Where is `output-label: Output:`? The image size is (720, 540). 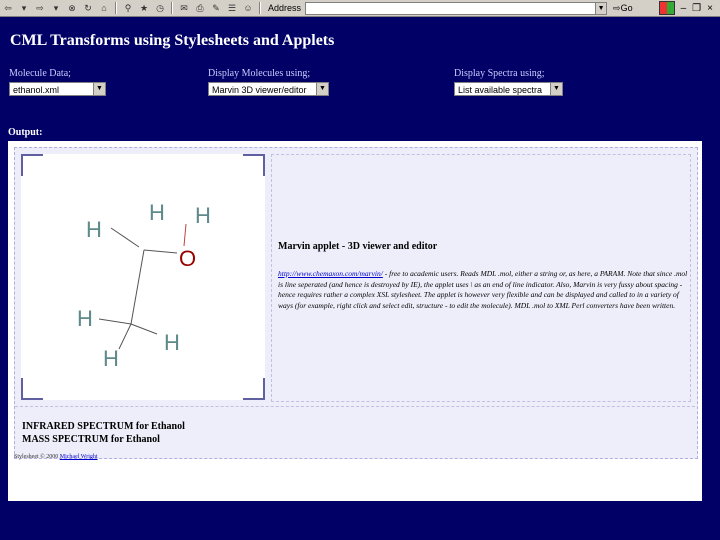
output-label: Output: is located at coordinates (25, 132).